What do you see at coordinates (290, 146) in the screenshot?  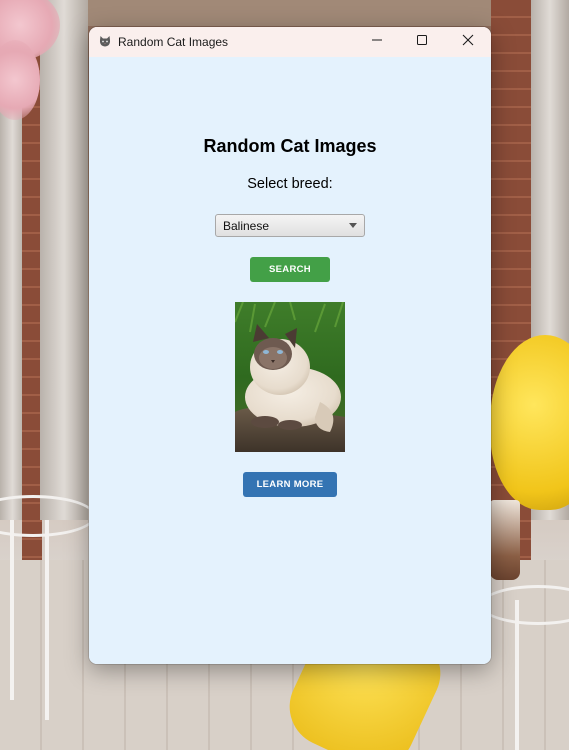 I see `page-title: Random Cat Images` at bounding box center [290, 146].